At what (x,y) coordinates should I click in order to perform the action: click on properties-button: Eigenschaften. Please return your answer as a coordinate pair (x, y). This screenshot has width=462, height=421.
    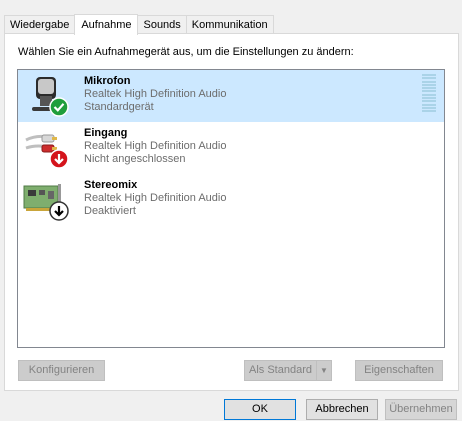
    Looking at the image, I should click on (399, 370).